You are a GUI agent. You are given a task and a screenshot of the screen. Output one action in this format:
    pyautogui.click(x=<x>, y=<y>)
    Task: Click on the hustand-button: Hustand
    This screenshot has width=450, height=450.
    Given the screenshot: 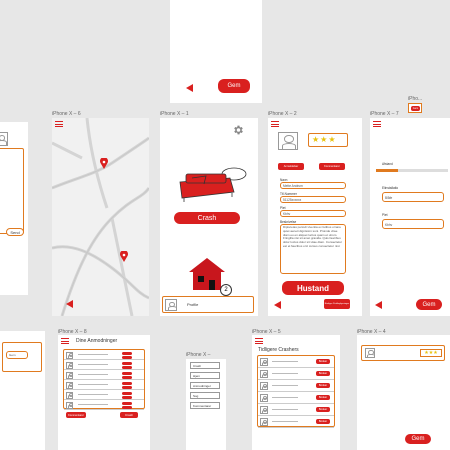 What is the action you would take?
    pyautogui.click(x=313, y=288)
    